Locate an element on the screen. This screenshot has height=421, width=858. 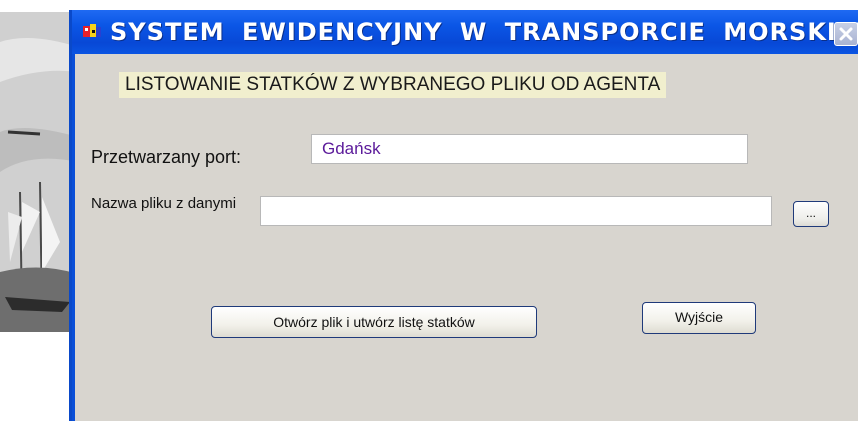
port-label: Przetwarzany port: is located at coordinates (166, 157).